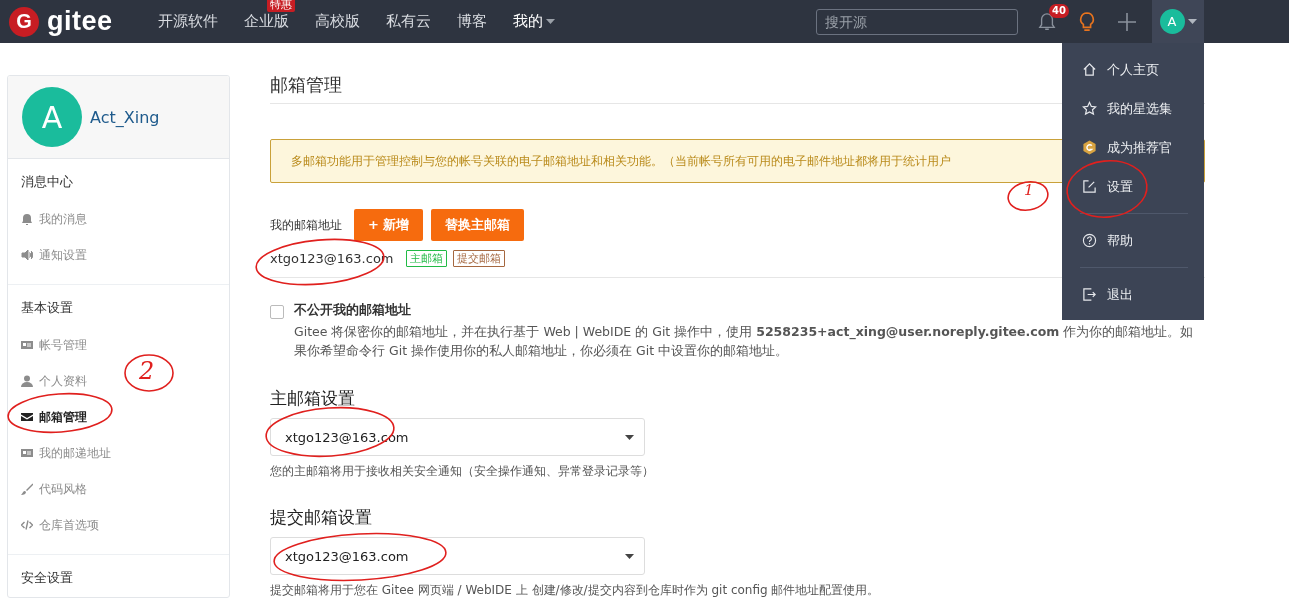  Describe the element at coordinates (575, 590) in the screenshot. I see `help-text: 提交邮箱将用于您在 Gitee 网页端 / WebIDE 上 创建/修改/提交内容到仓库时作为 git config 邮件地址配置使用。` at that location.